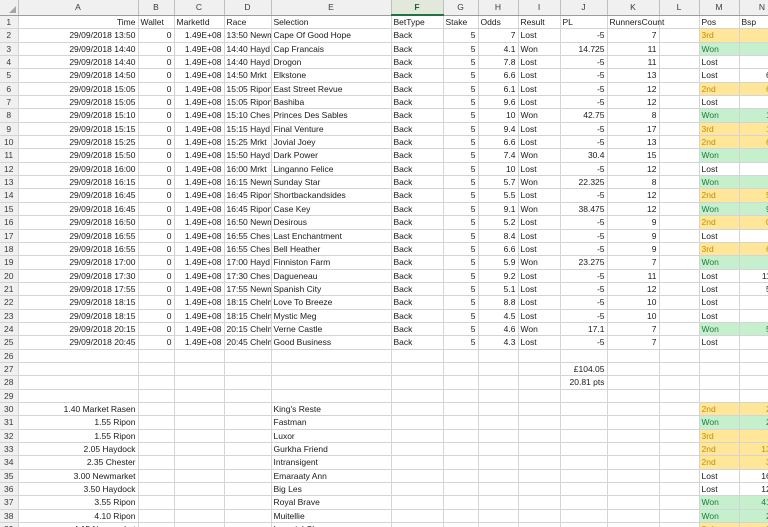  Describe the element at coordinates (753, 276) in the screenshot. I see `cell-N20: 11.32` at that location.